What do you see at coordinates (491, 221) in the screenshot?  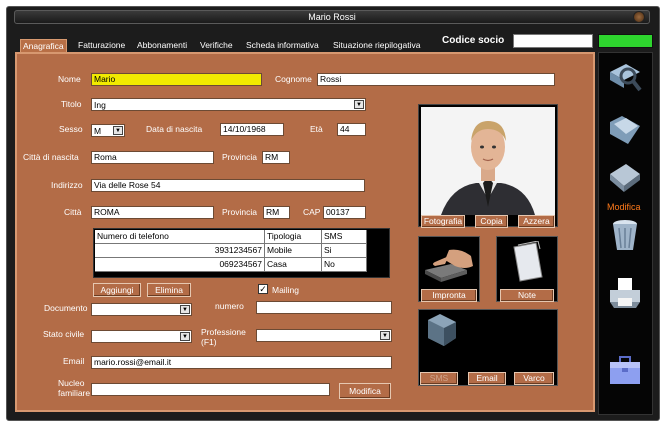 I see `copia-button: Copia` at bounding box center [491, 221].